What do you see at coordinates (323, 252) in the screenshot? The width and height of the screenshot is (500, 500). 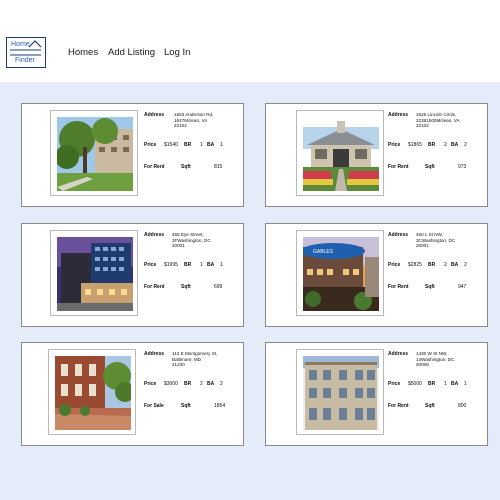 I see `gables-sign-text: GABLES` at bounding box center [323, 252].